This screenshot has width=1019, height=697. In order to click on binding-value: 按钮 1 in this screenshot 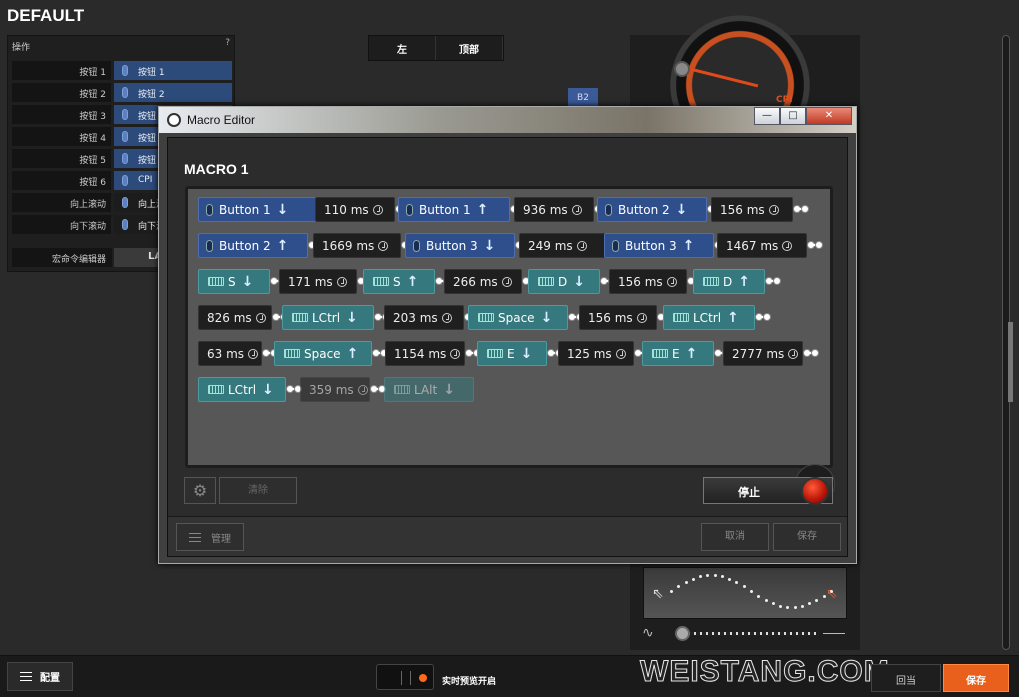, I will do `click(173, 70)`.